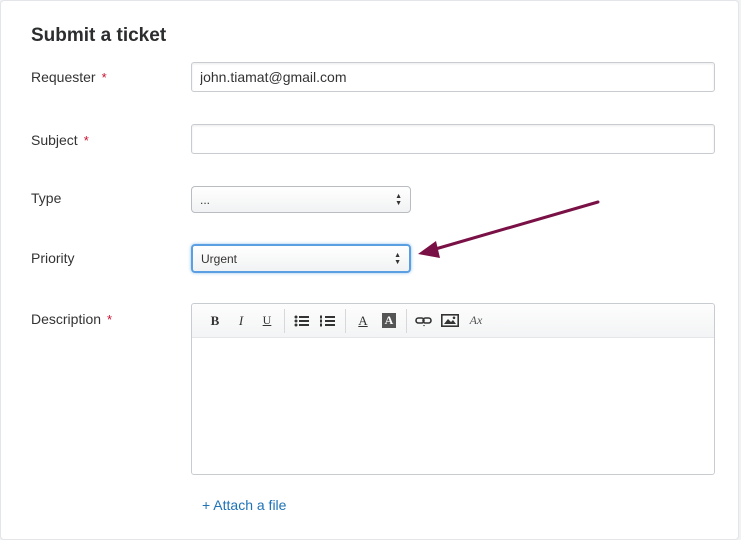  I want to click on italic-button: I, so click(241, 321).